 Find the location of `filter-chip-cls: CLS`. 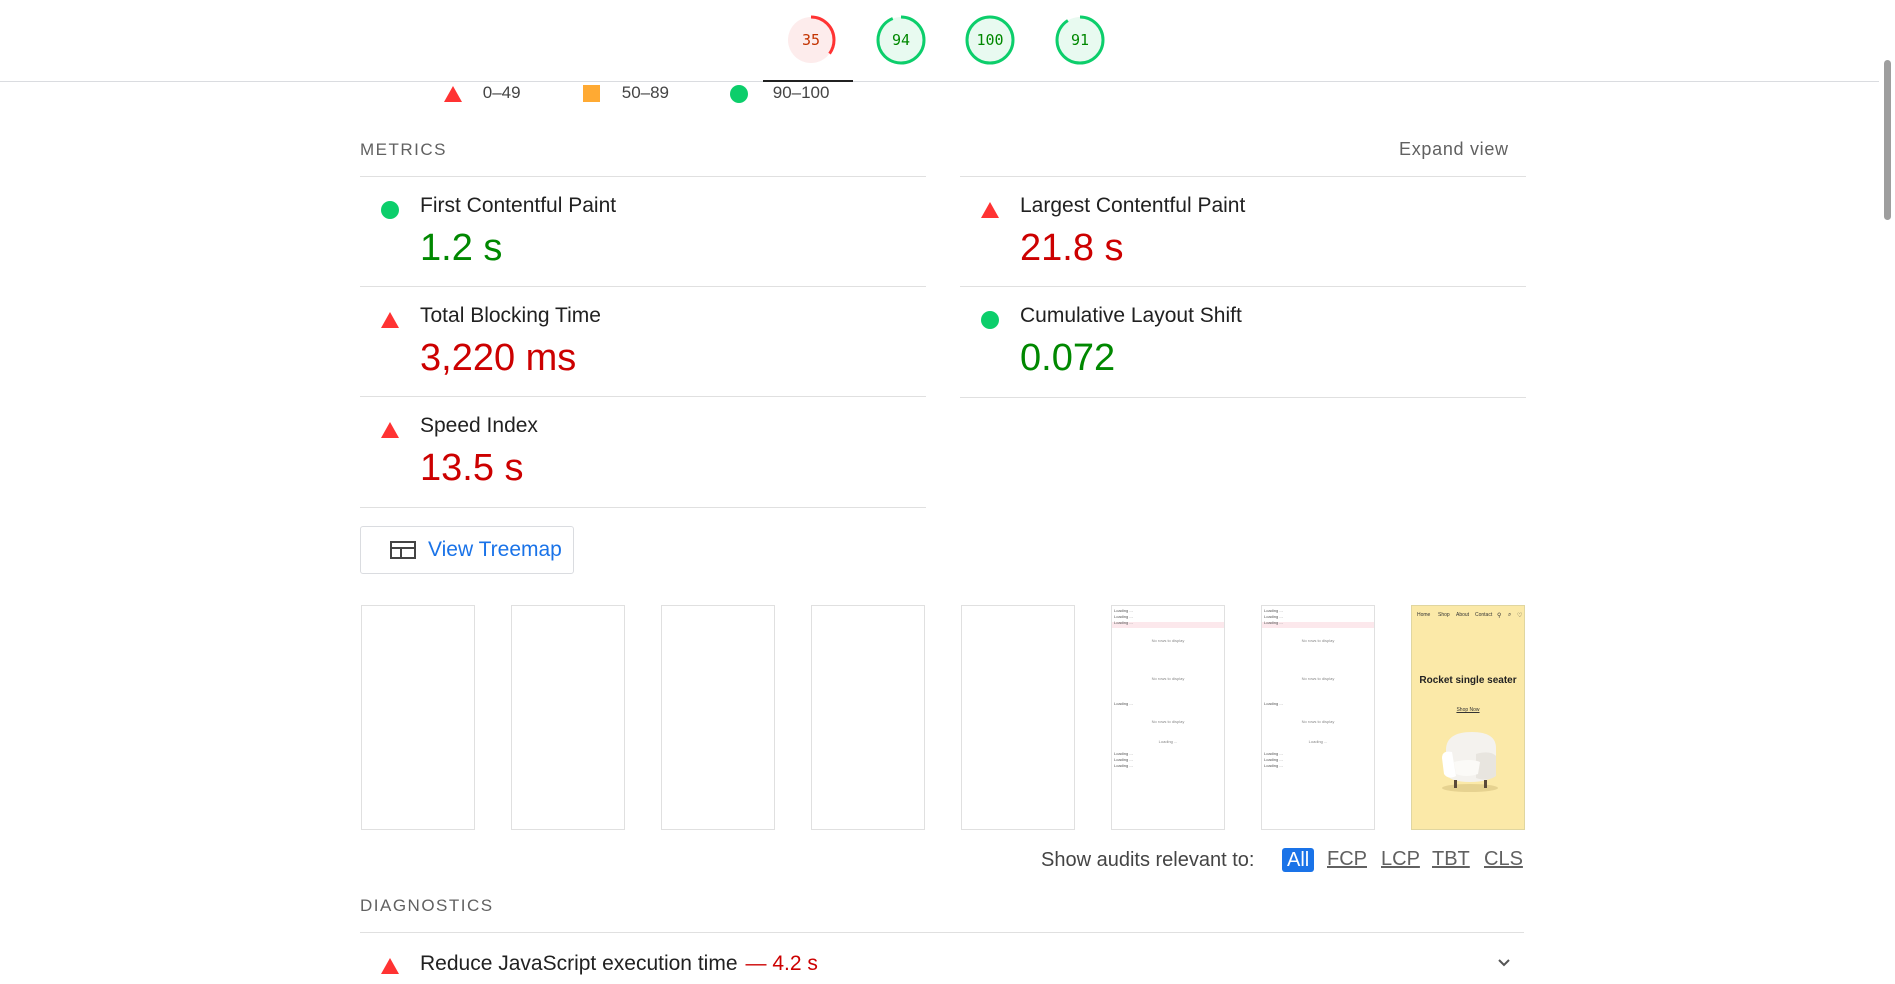

filter-chip-cls: CLS is located at coordinates (1503, 859).